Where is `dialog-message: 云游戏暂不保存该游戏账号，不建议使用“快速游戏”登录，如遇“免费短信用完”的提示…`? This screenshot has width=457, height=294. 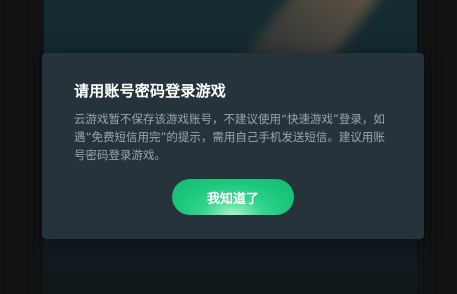 dialog-message: 云游戏暂不保存该游戏账号，不建议使用“快速游戏”登录，如遇“免费短信用完”的提示… is located at coordinates (229, 137).